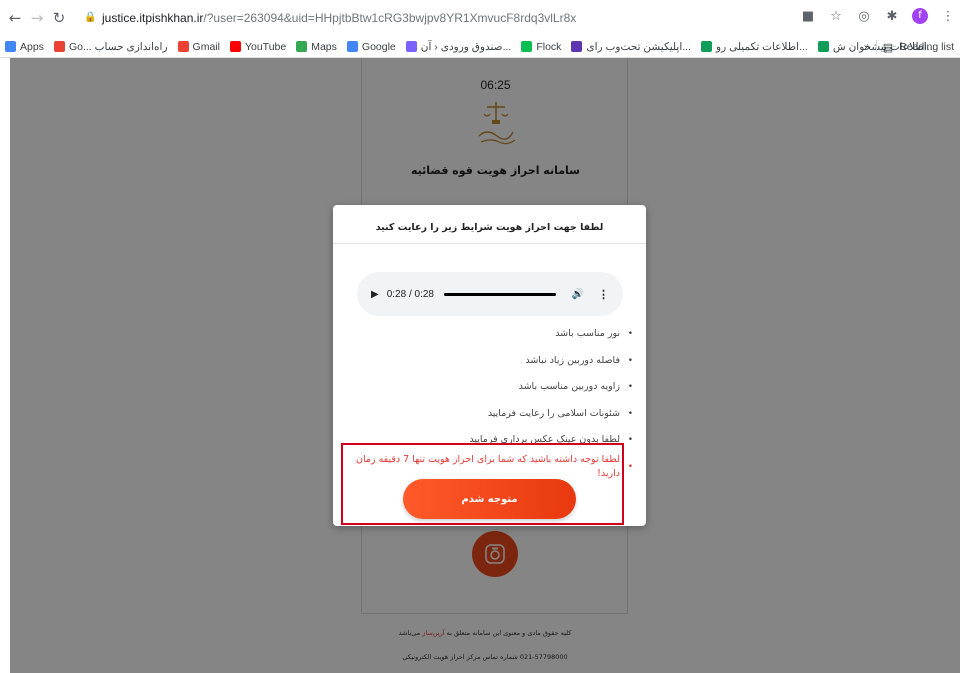 The height and width of the screenshot is (673, 960). Describe the element at coordinates (489, 414) in the screenshot. I see `requirement-item: شئونات اسلامی را رعایت فرمایید` at that location.